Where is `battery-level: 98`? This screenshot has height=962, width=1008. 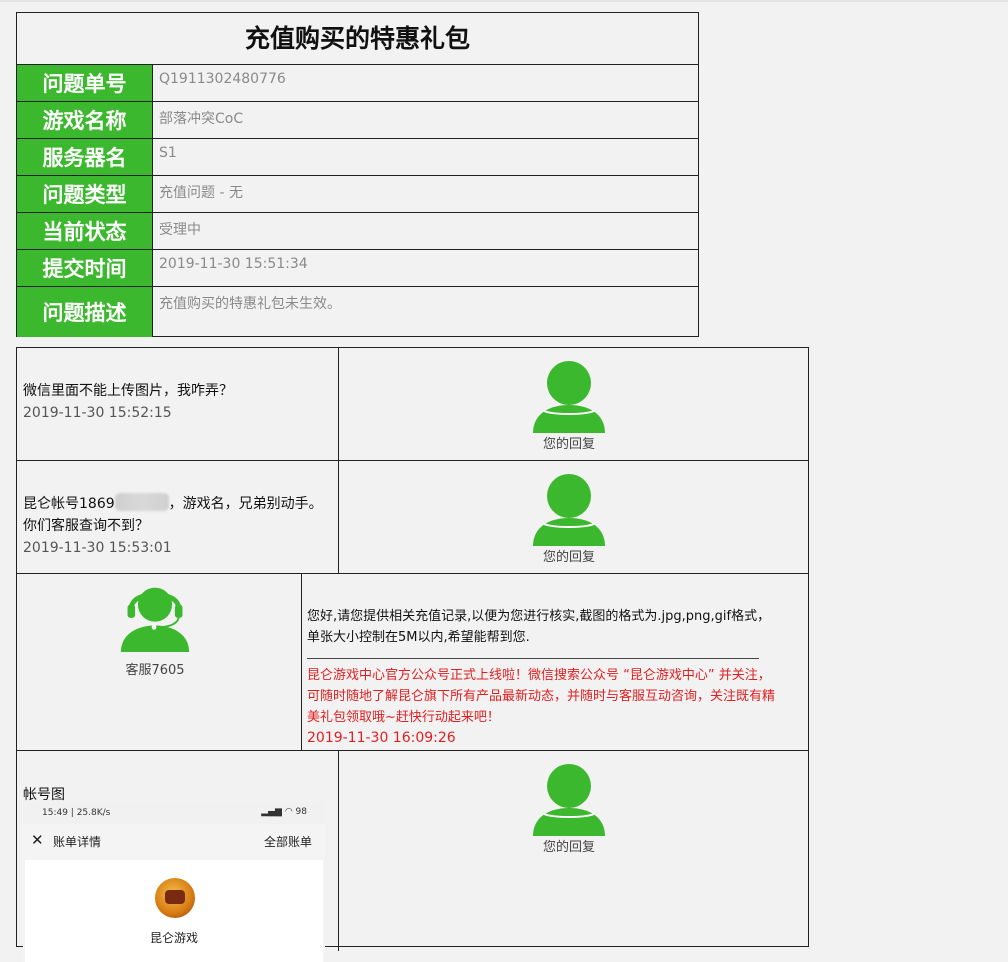
battery-level: 98 is located at coordinates (301, 812).